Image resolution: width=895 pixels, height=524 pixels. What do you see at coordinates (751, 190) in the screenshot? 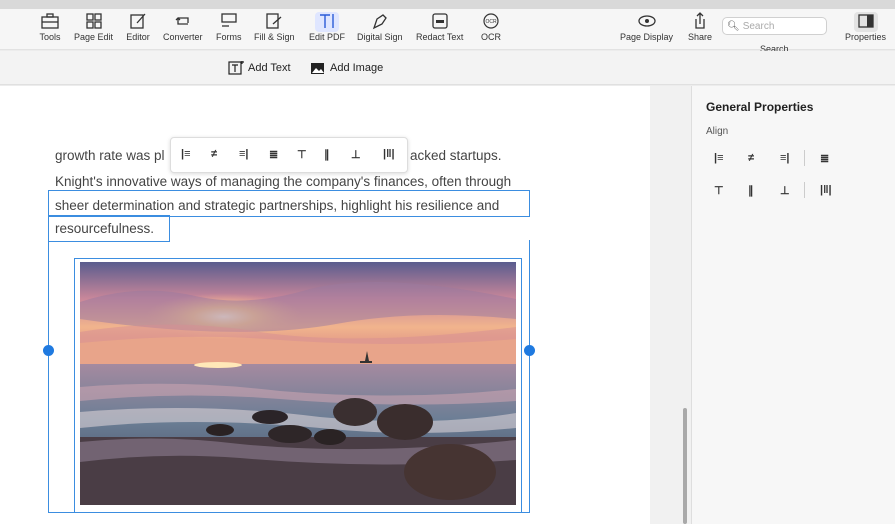
I see `panel-align-middle-icon: ∥` at bounding box center [751, 190].